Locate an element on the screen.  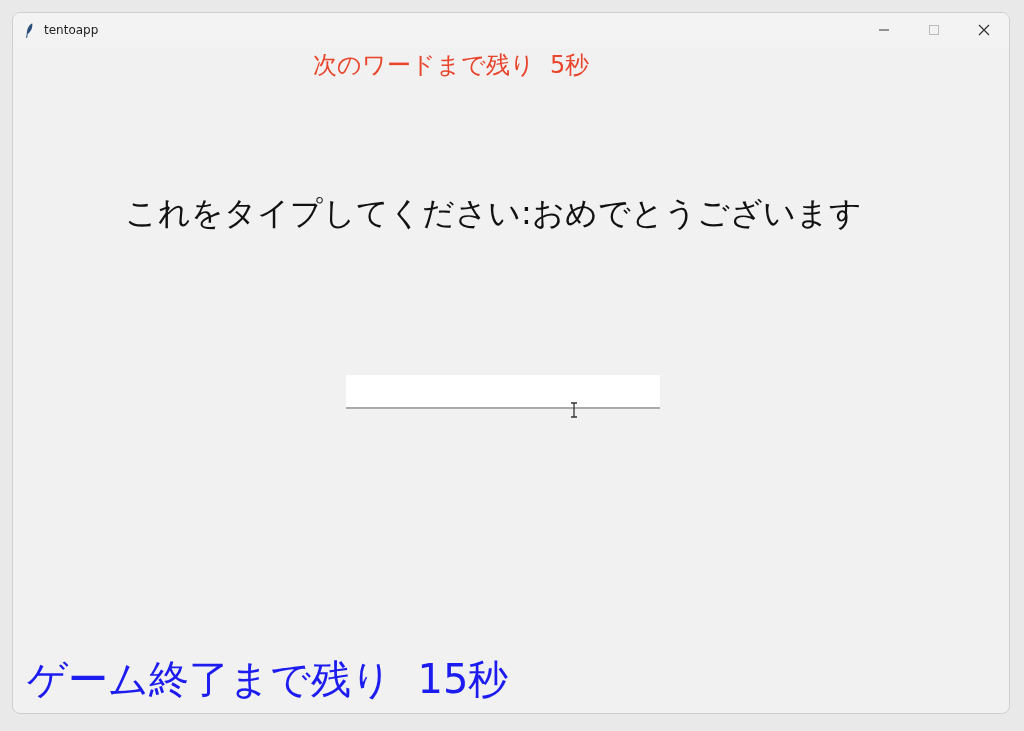
close-icon is located at coordinates (984, 30).